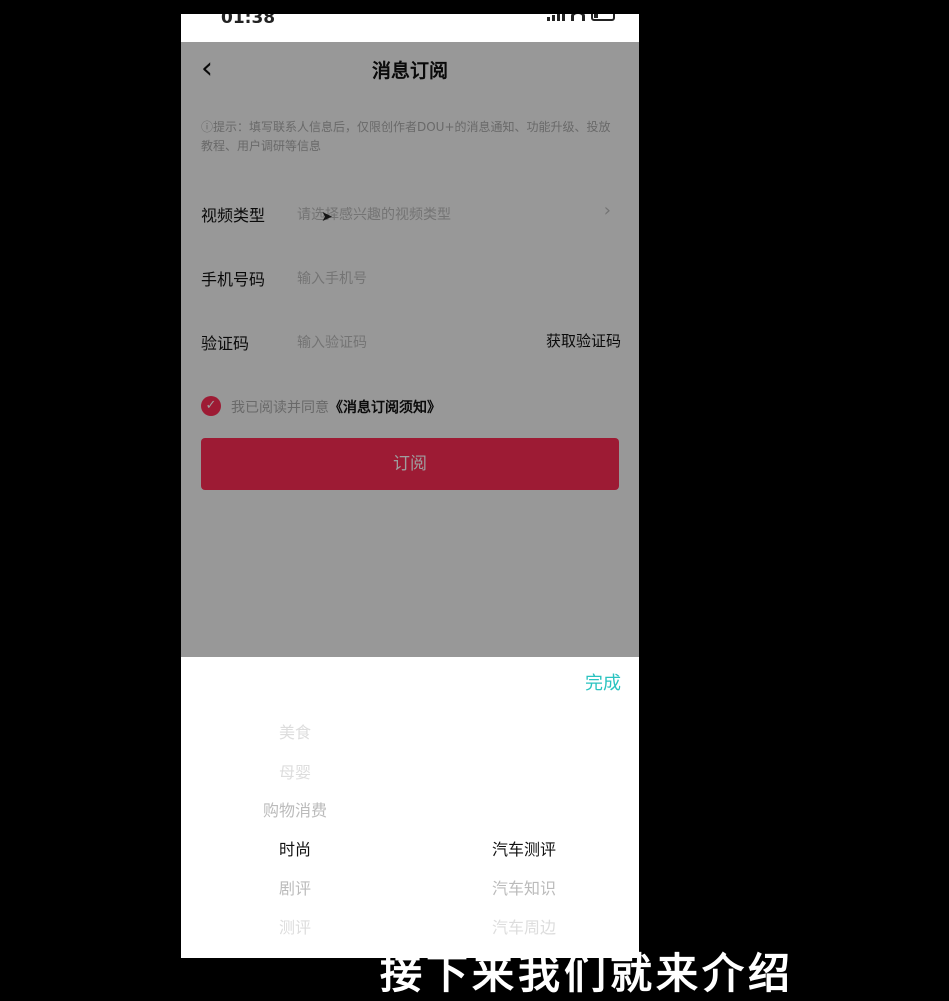  What do you see at coordinates (295, 771) in the screenshot?
I see `picker-option: 母婴` at bounding box center [295, 771].